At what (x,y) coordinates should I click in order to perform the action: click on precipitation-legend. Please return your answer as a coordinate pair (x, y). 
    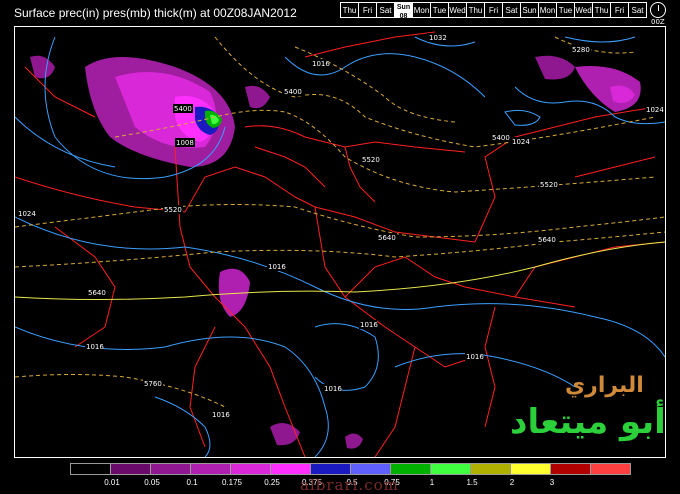
    Looking at the image, I should click on (350, 469).